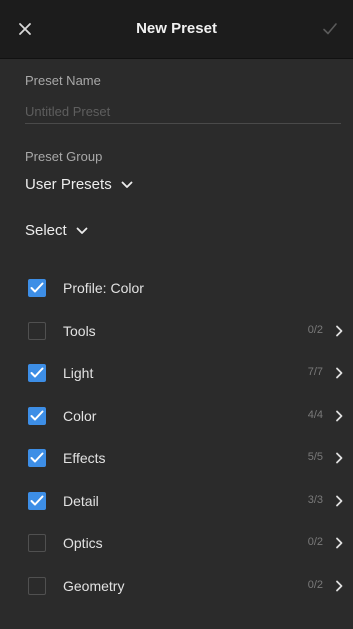  Describe the element at coordinates (176, 458) in the screenshot. I see `setting-row: Effects 5/5` at that location.